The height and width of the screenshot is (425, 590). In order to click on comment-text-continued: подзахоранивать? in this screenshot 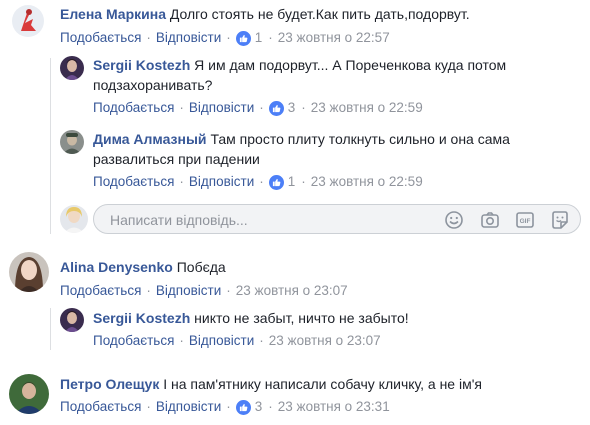, I will do `click(153, 85)`.